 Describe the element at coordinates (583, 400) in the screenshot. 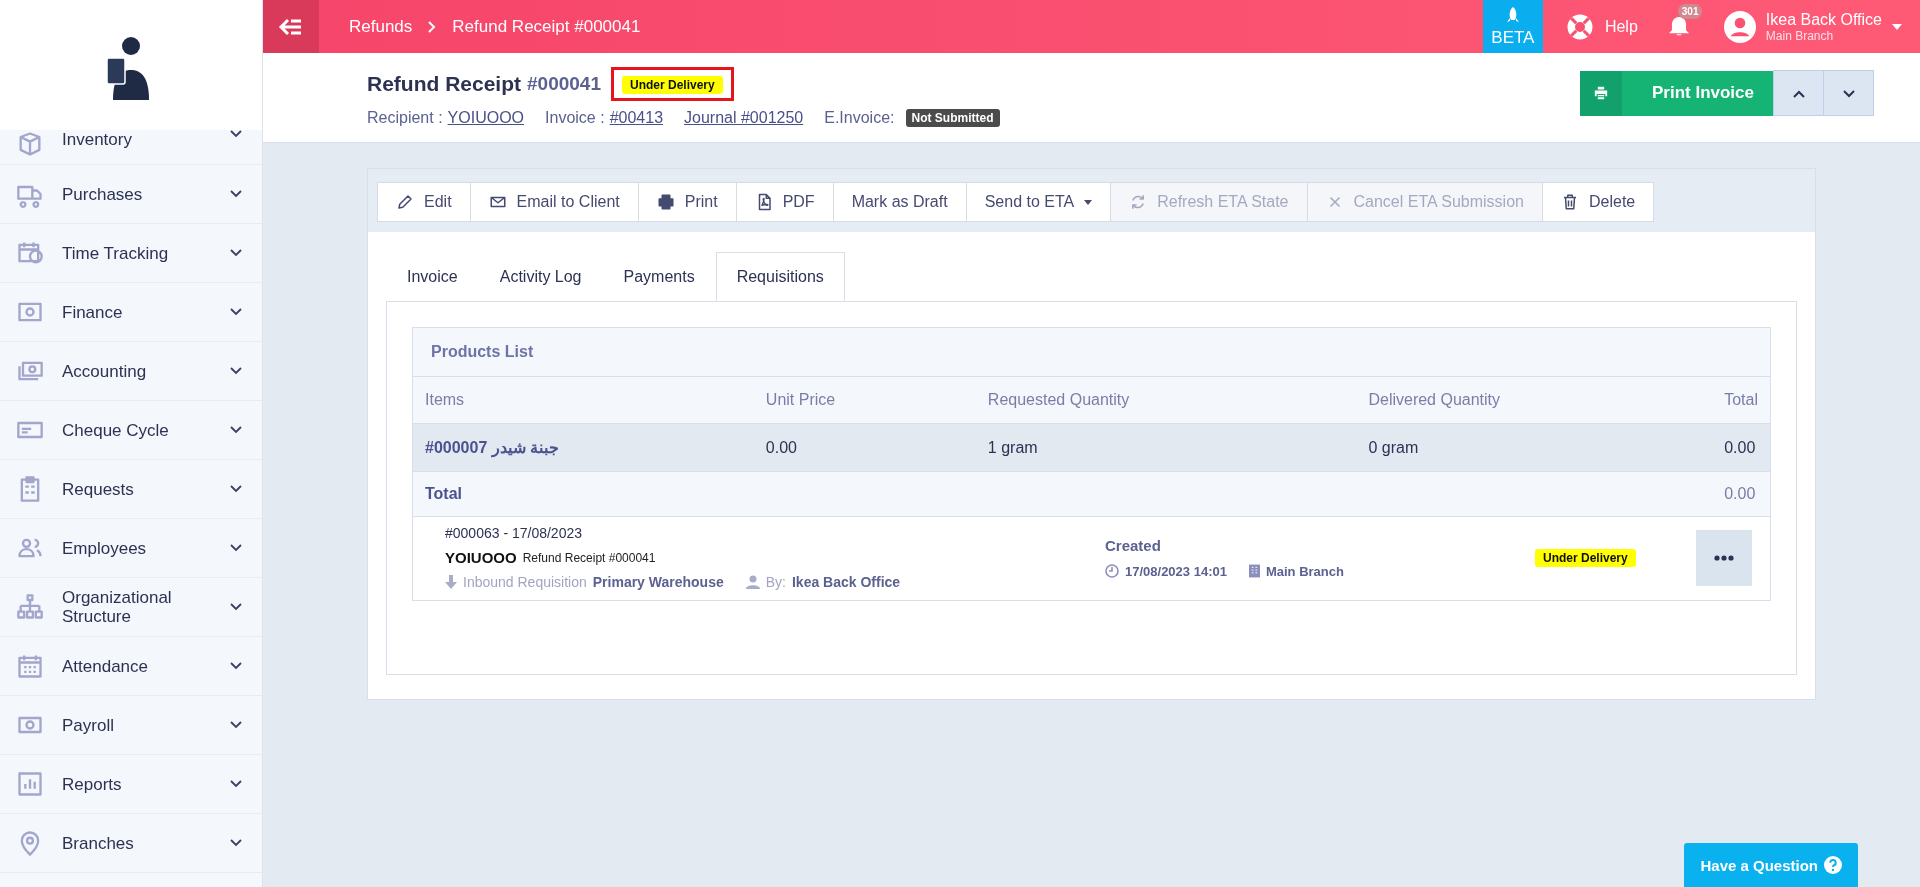

I see `column-header: Items` at that location.